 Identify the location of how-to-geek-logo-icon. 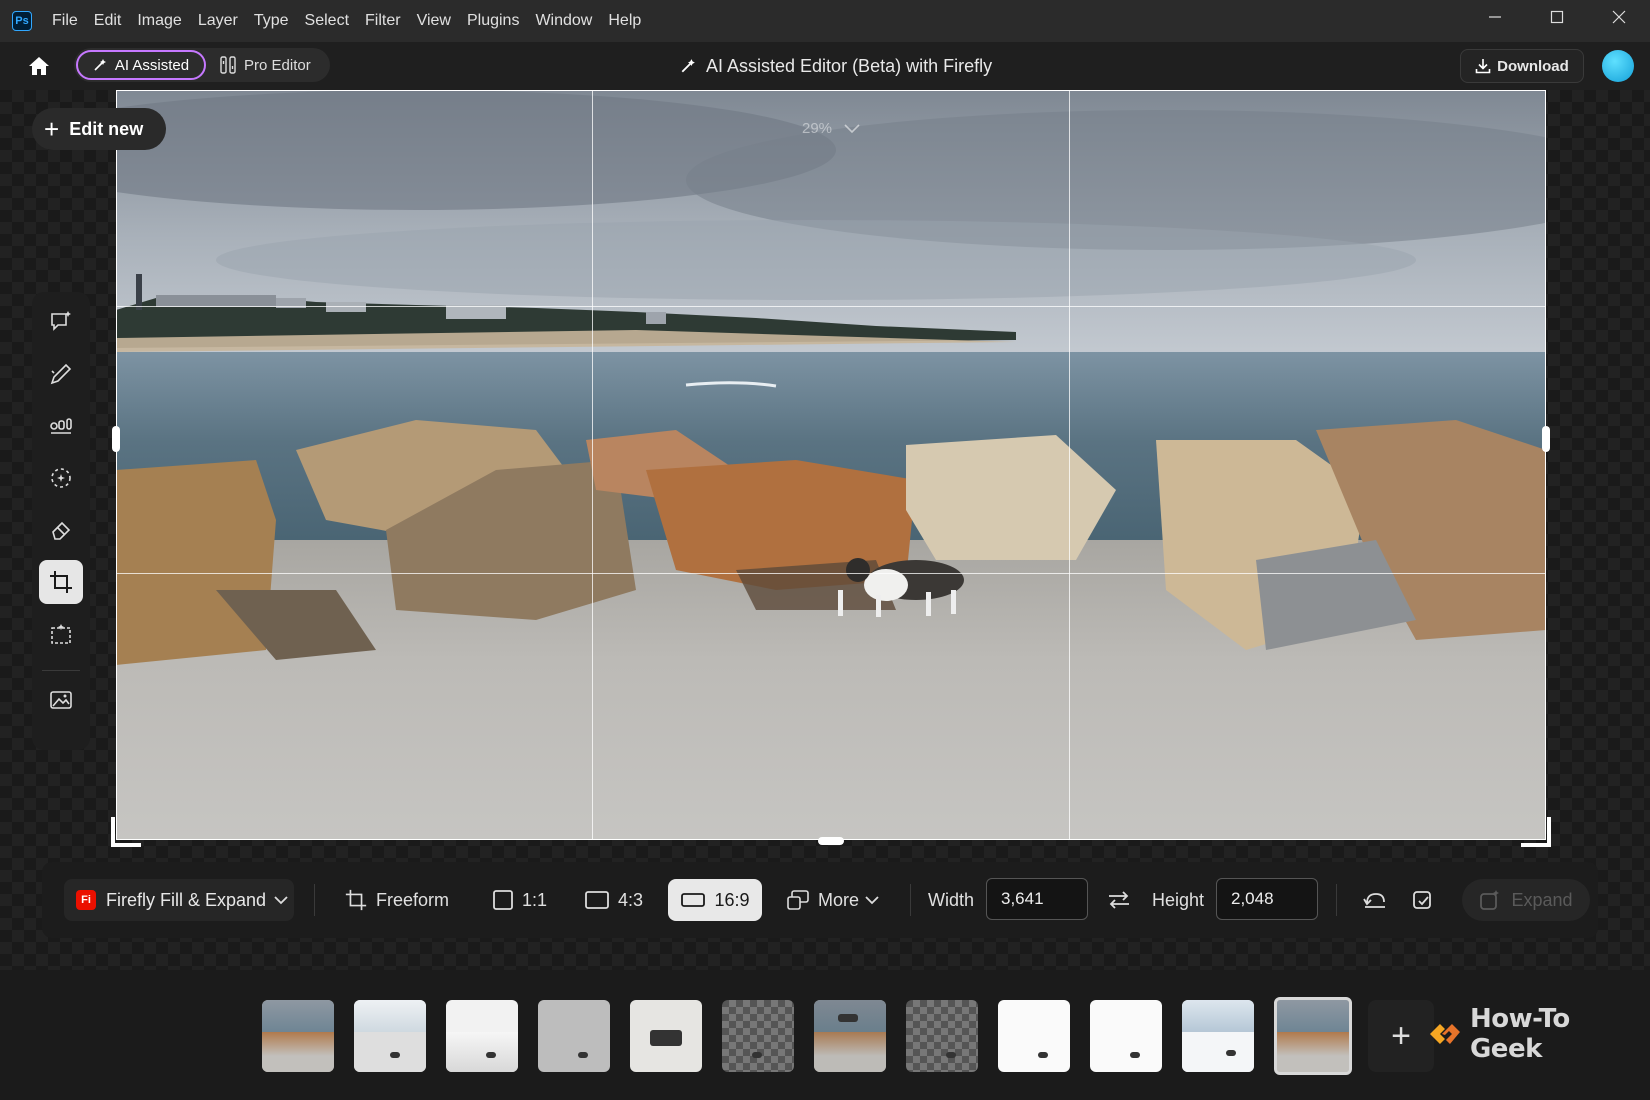
(1444, 1034).